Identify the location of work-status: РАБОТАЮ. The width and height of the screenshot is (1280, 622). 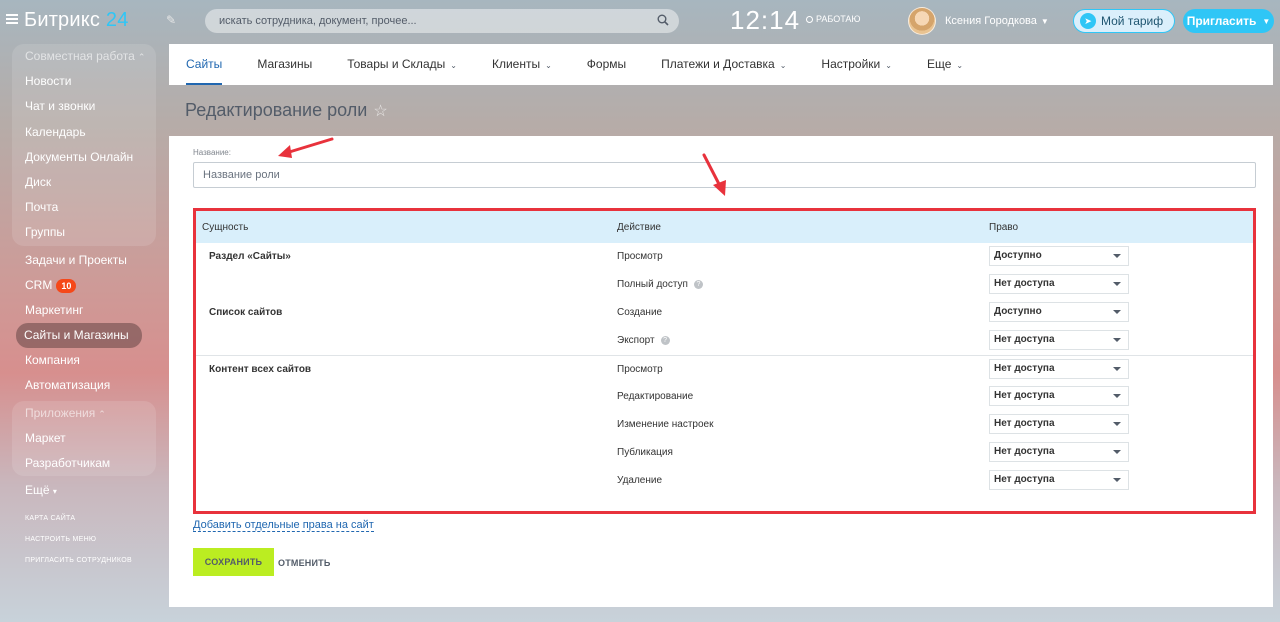
(833, 19).